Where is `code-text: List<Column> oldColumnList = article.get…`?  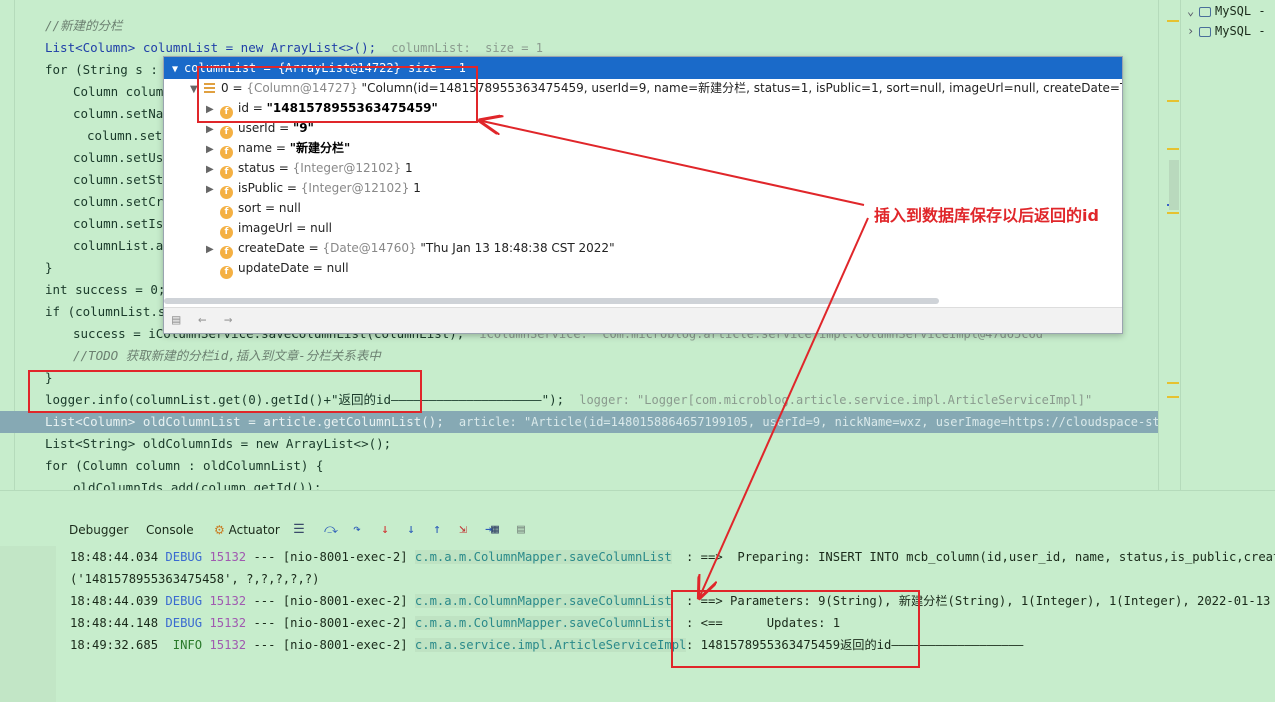 code-text: List<Column> oldColumnList = article.get… is located at coordinates (244, 421).